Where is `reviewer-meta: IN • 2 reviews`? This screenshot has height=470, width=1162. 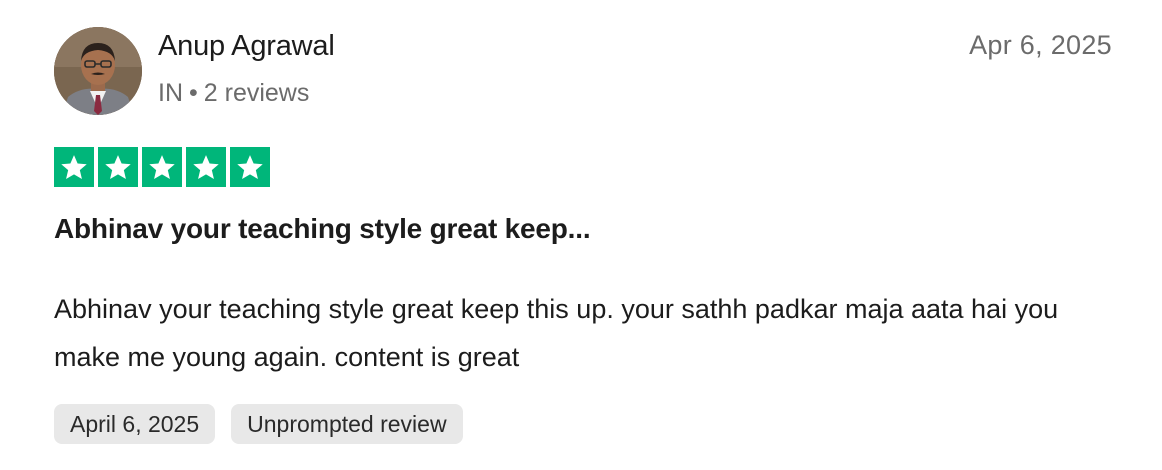
reviewer-meta: IN • 2 reviews is located at coordinates (233, 93).